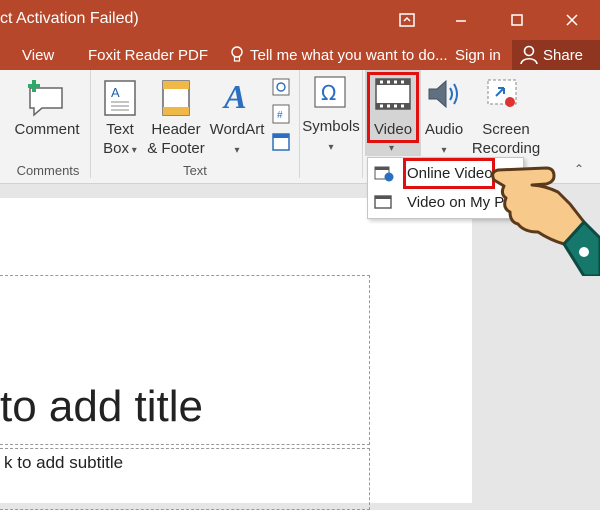  What do you see at coordinates (407, 20) in the screenshot?
I see `ribbon-display-options-icon` at bounding box center [407, 20].